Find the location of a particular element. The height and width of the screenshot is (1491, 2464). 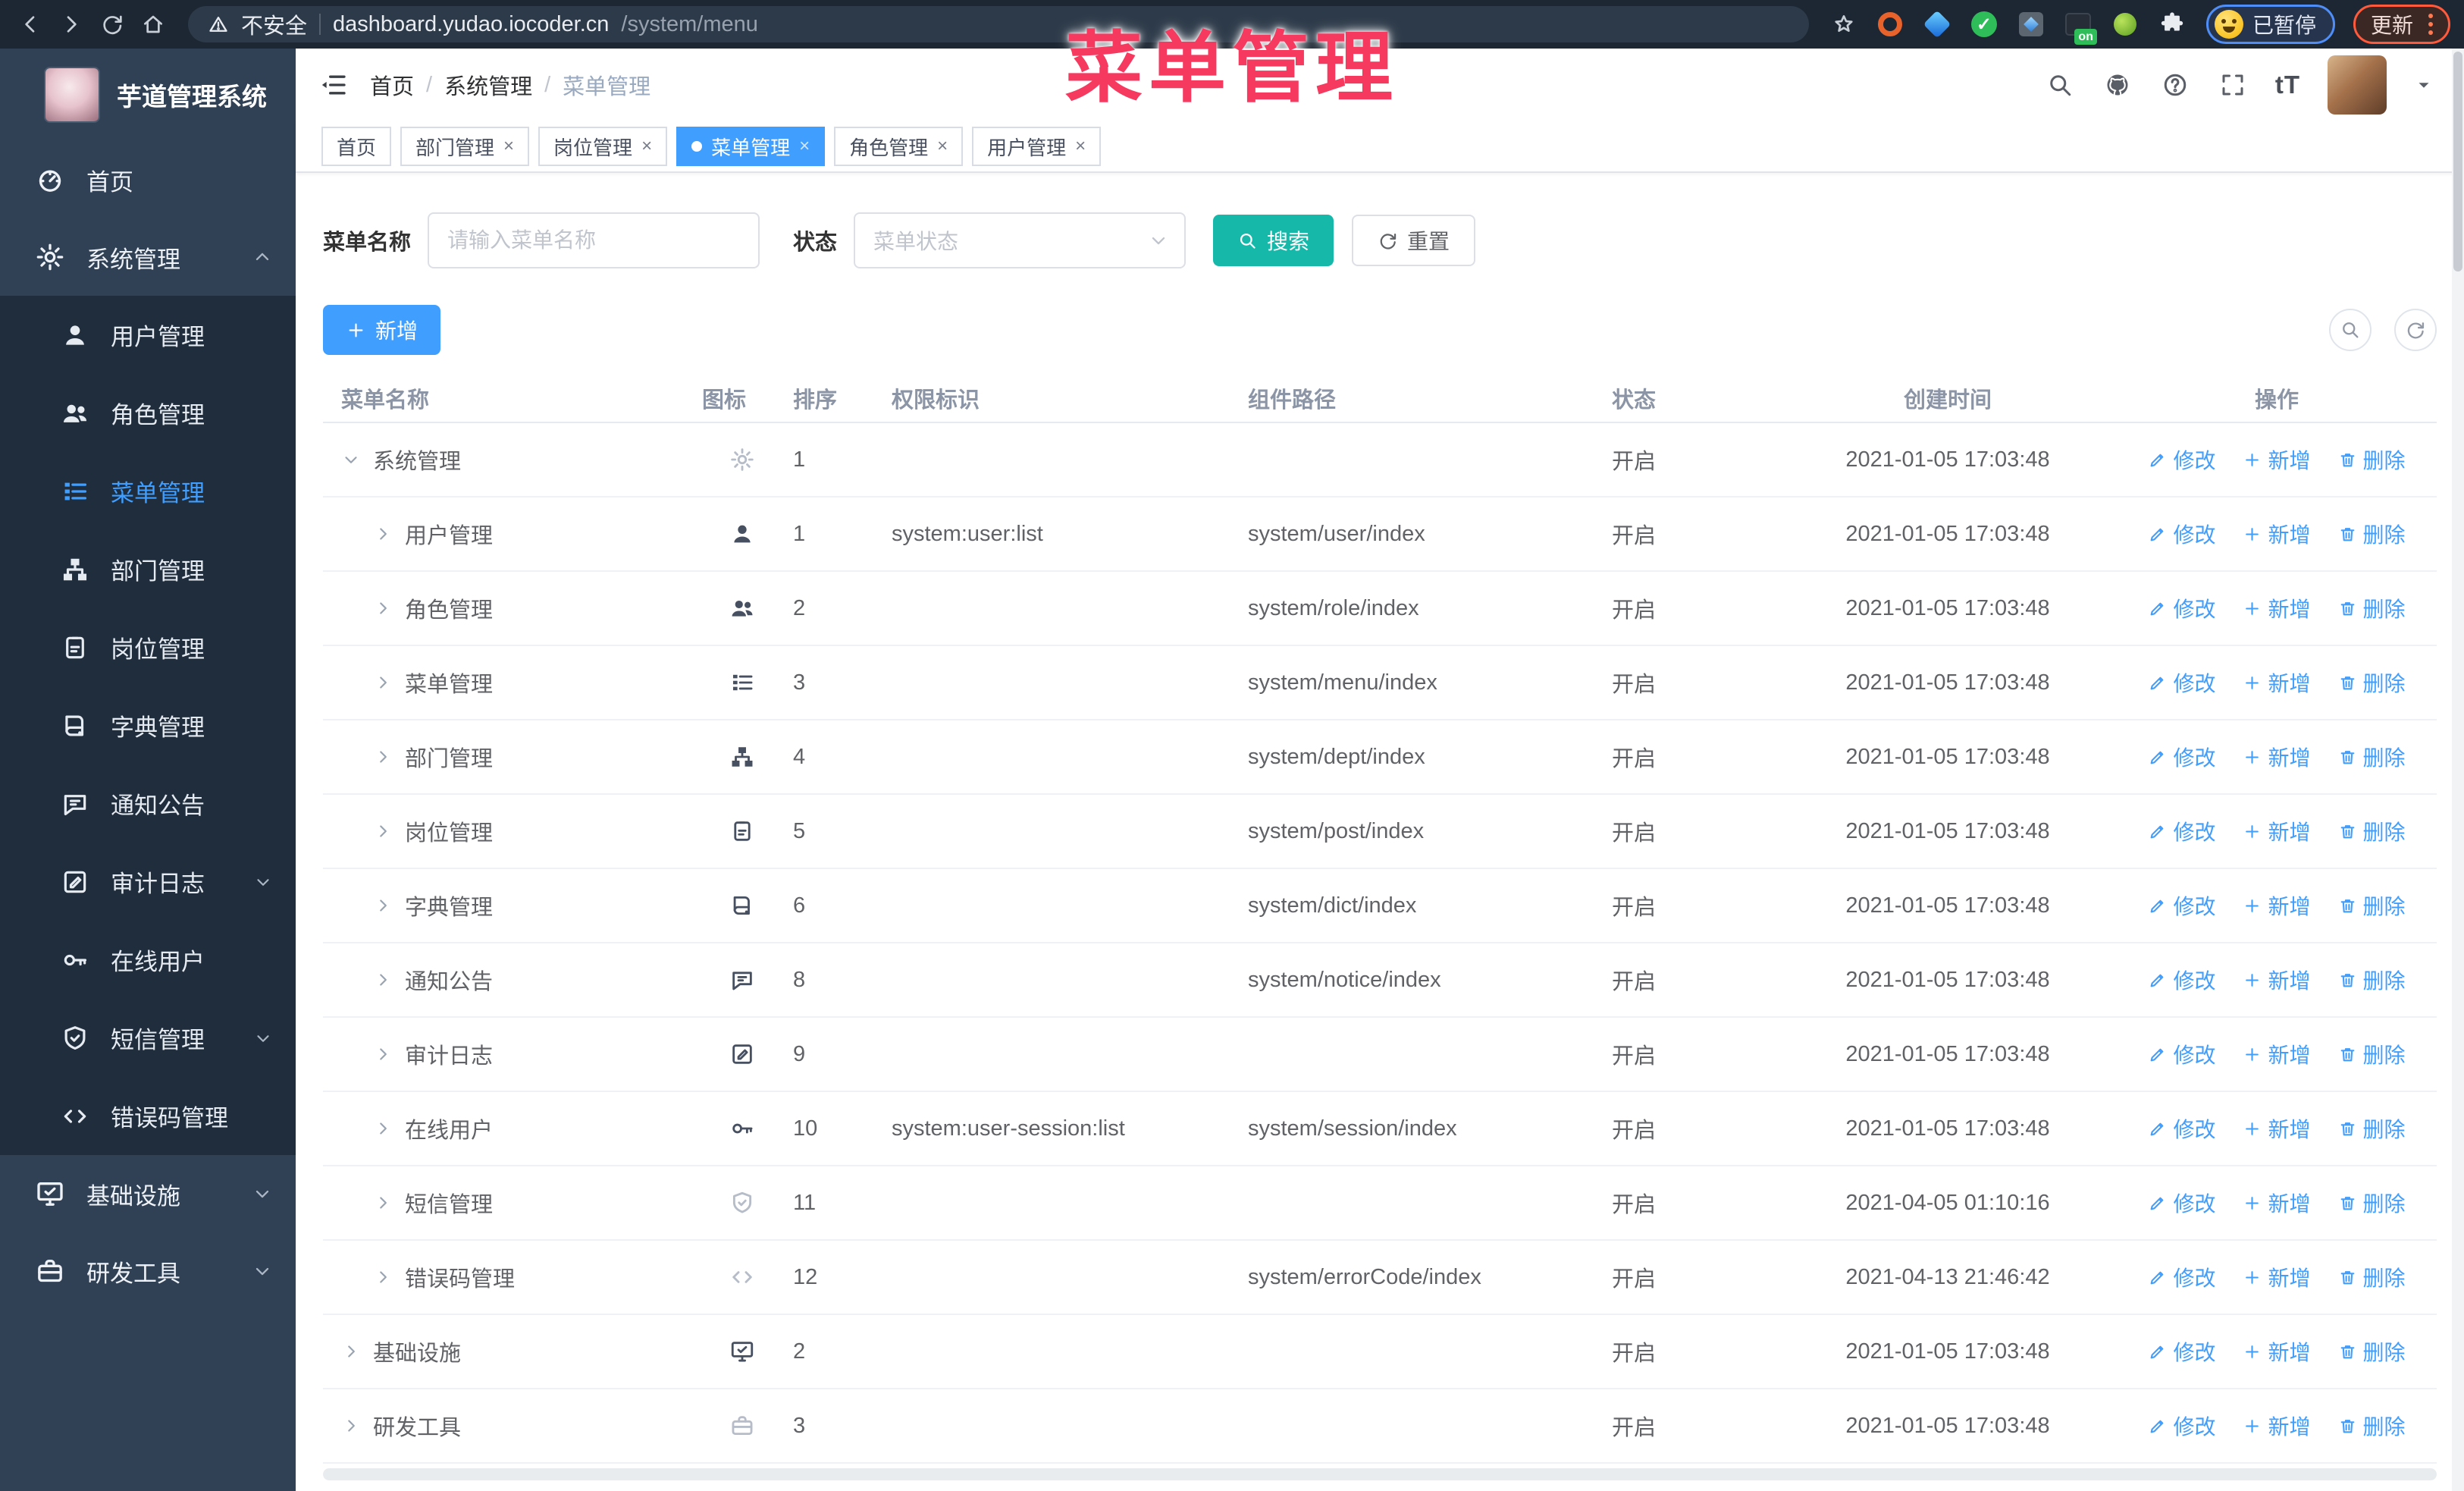

sidebar-item-短信管理: 短信管理 is located at coordinates (148, 1038).